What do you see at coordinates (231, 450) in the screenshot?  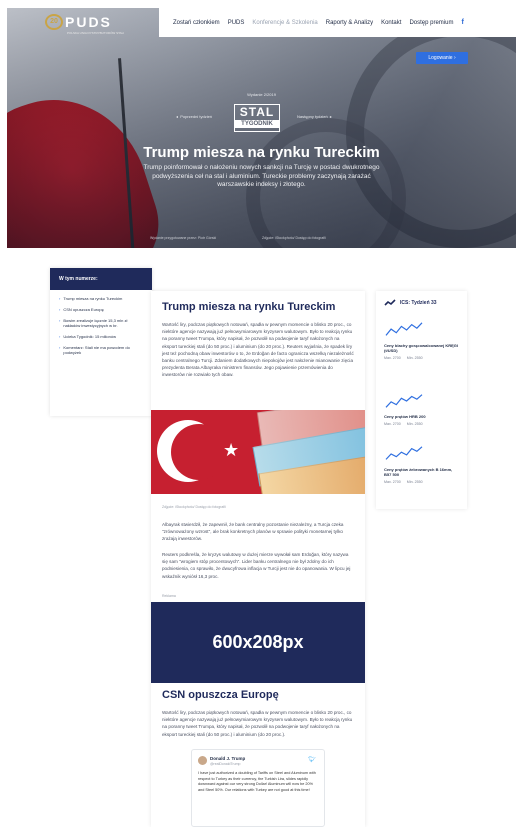 I see `star-icon: ★` at bounding box center [231, 450].